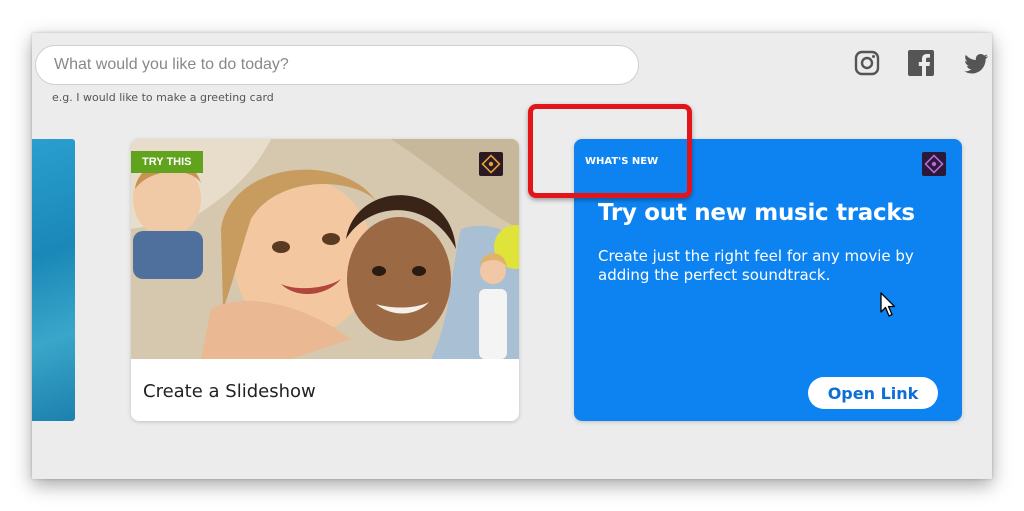 The height and width of the screenshot is (511, 1024). I want to click on facebook-icon, so click(921, 63).